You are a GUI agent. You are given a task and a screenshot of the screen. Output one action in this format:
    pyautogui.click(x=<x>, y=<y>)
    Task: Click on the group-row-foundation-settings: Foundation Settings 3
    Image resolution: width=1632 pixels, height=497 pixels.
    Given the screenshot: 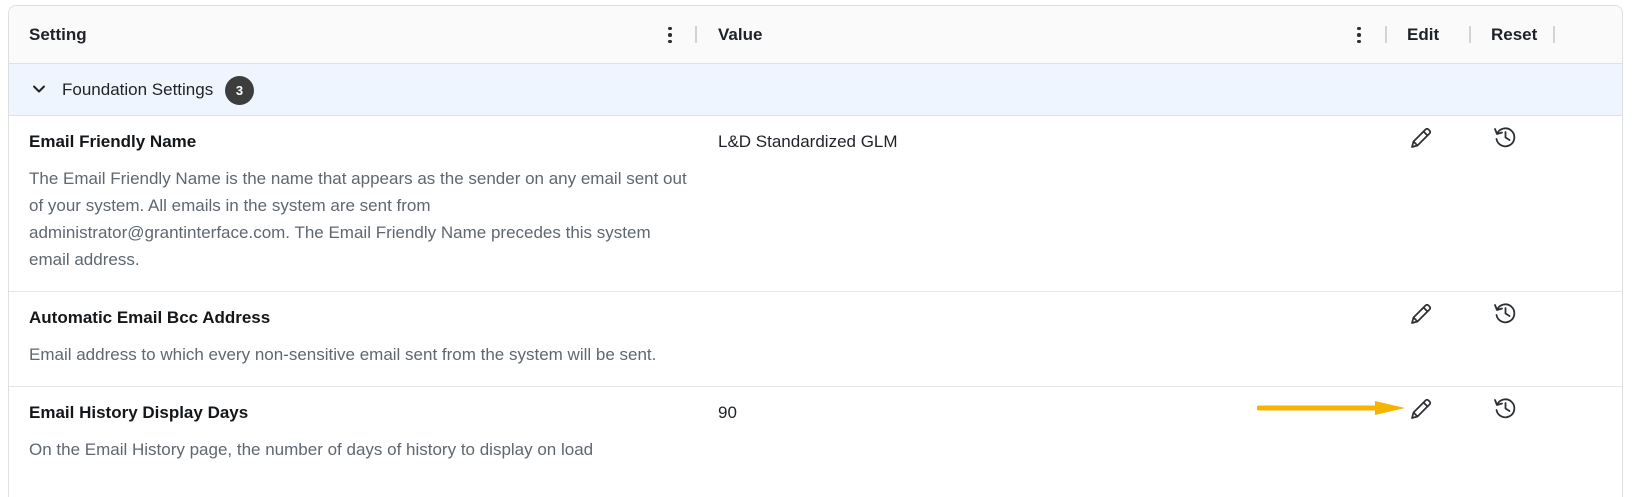 What is the action you would take?
    pyautogui.click(x=815, y=90)
    